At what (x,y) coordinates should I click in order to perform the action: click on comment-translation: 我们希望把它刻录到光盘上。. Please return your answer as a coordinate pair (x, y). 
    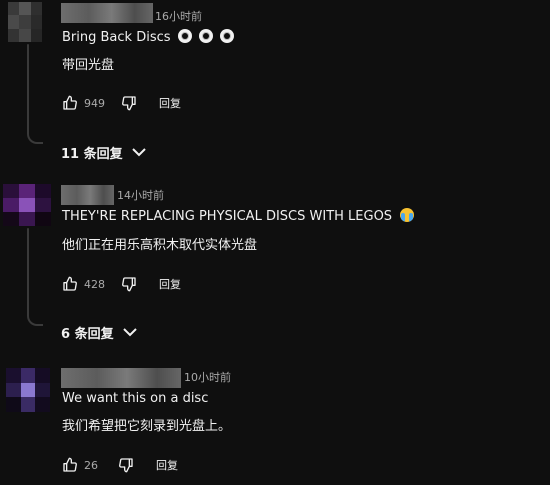
    Looking at the image, I should click on (147, 426).